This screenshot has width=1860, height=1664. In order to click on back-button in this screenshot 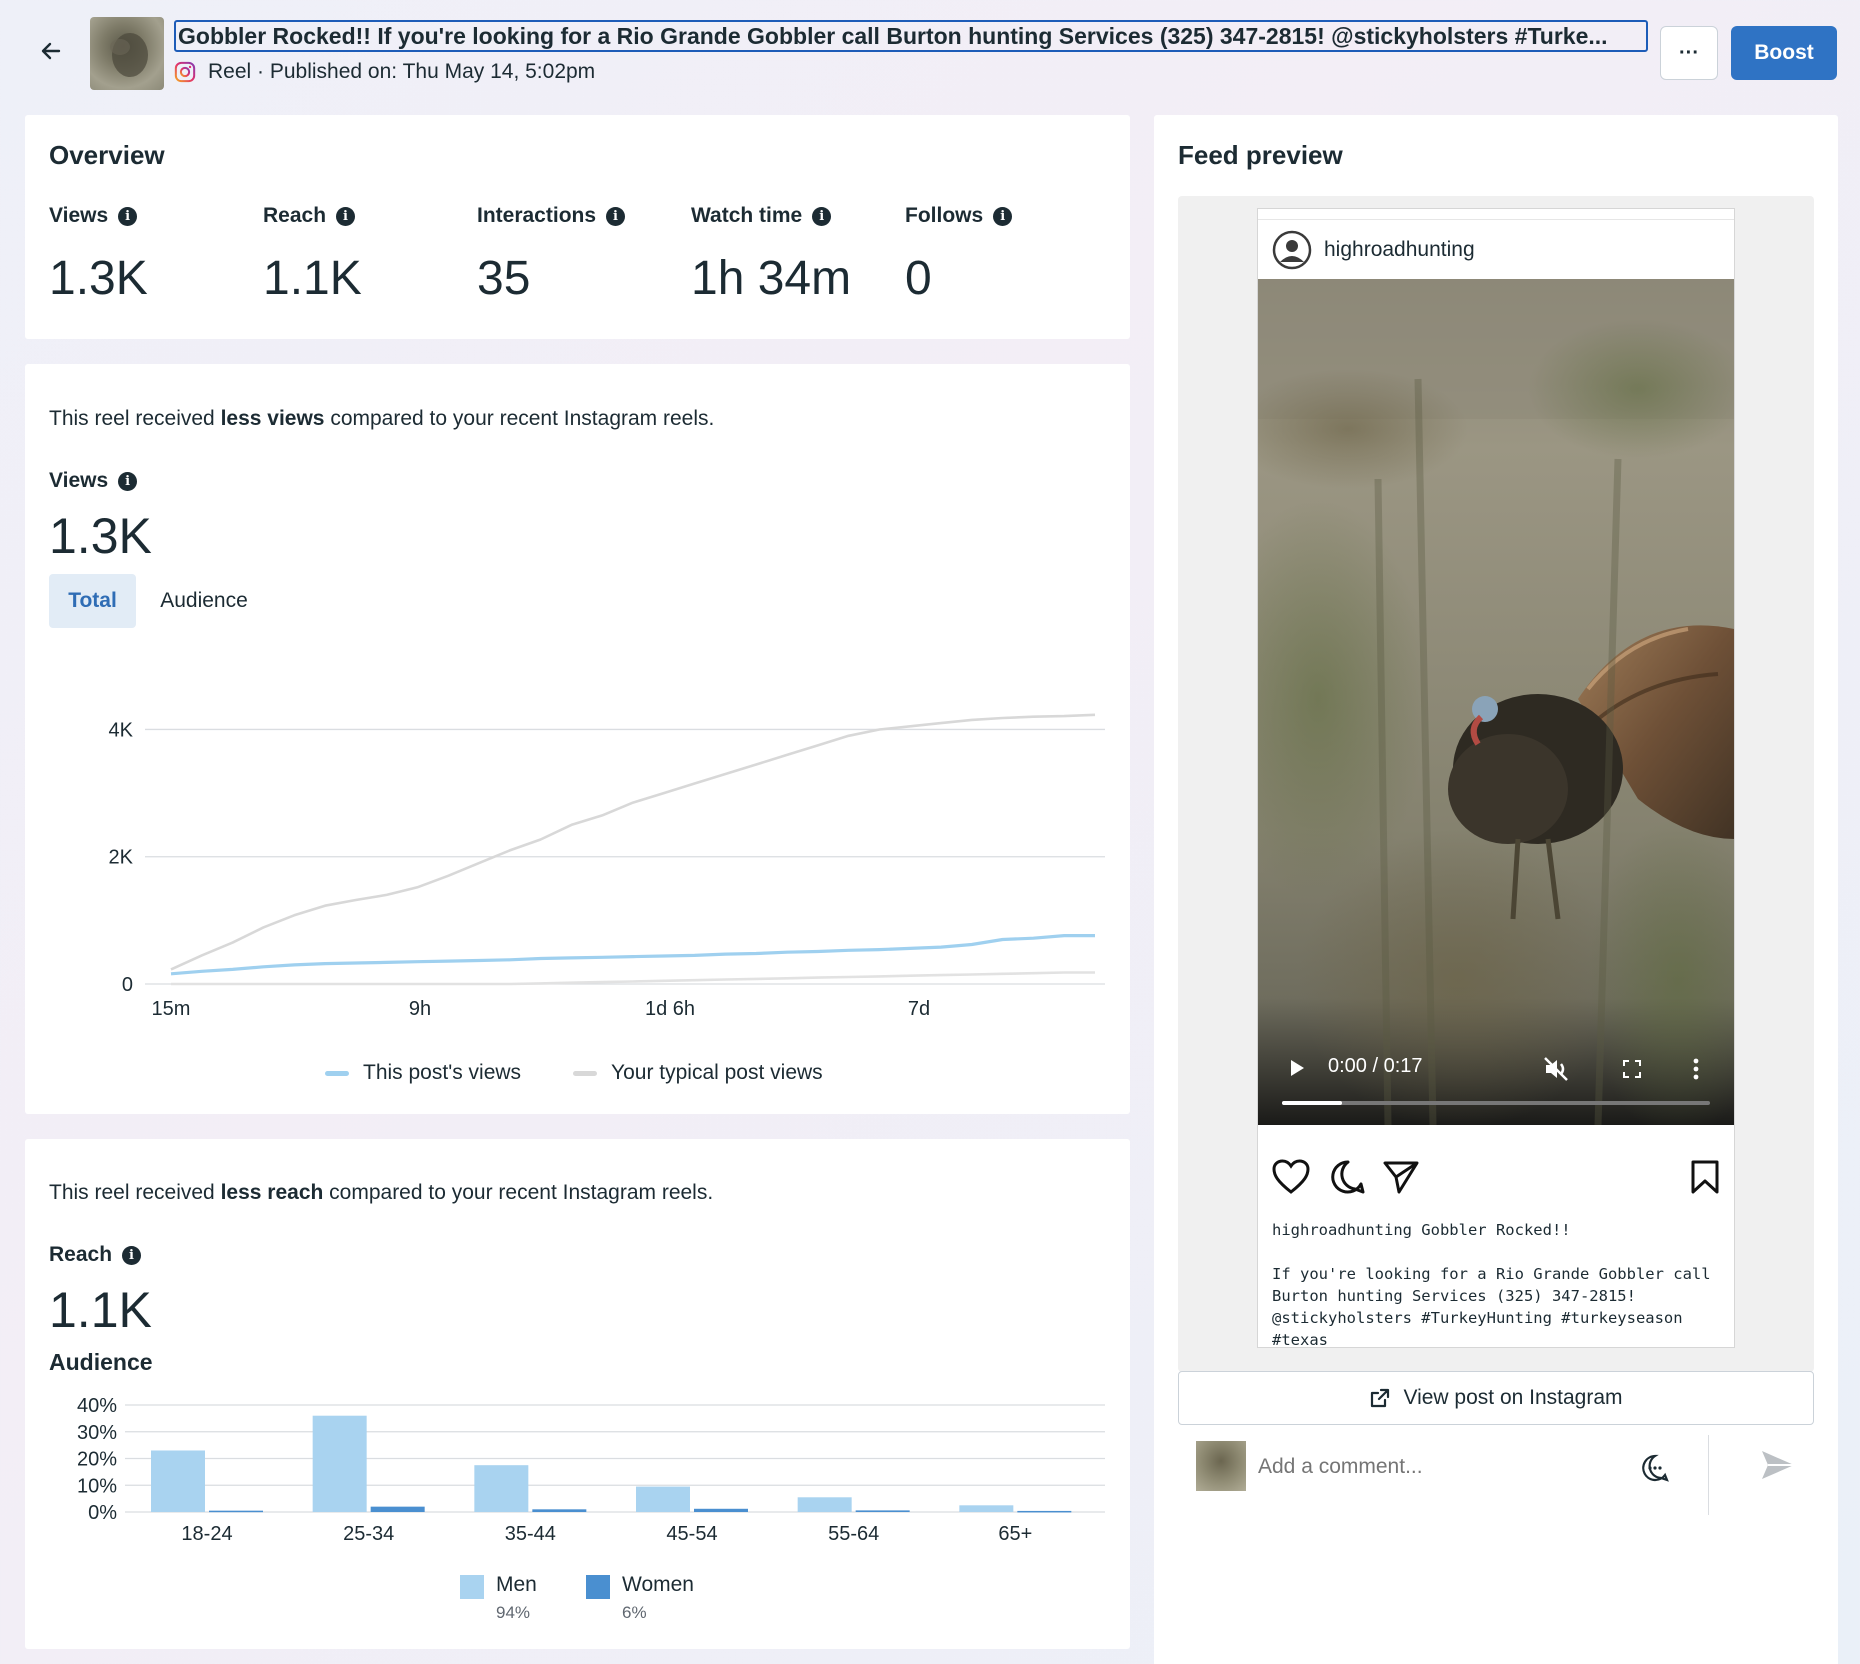, I will do `click(51, 51)`.